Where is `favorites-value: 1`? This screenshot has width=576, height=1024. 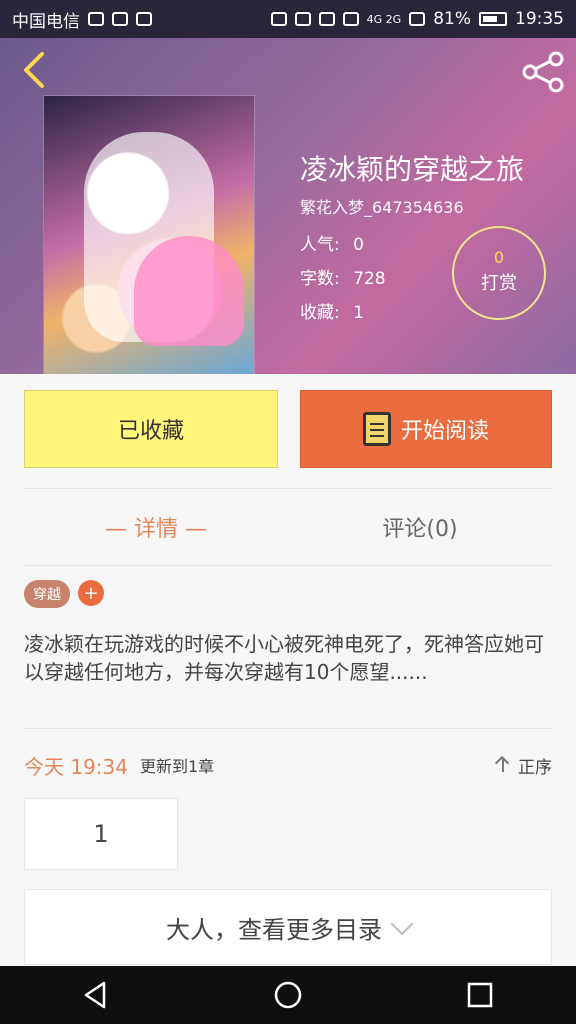 favorites-value: 1 is located at coordinates (358, 313).